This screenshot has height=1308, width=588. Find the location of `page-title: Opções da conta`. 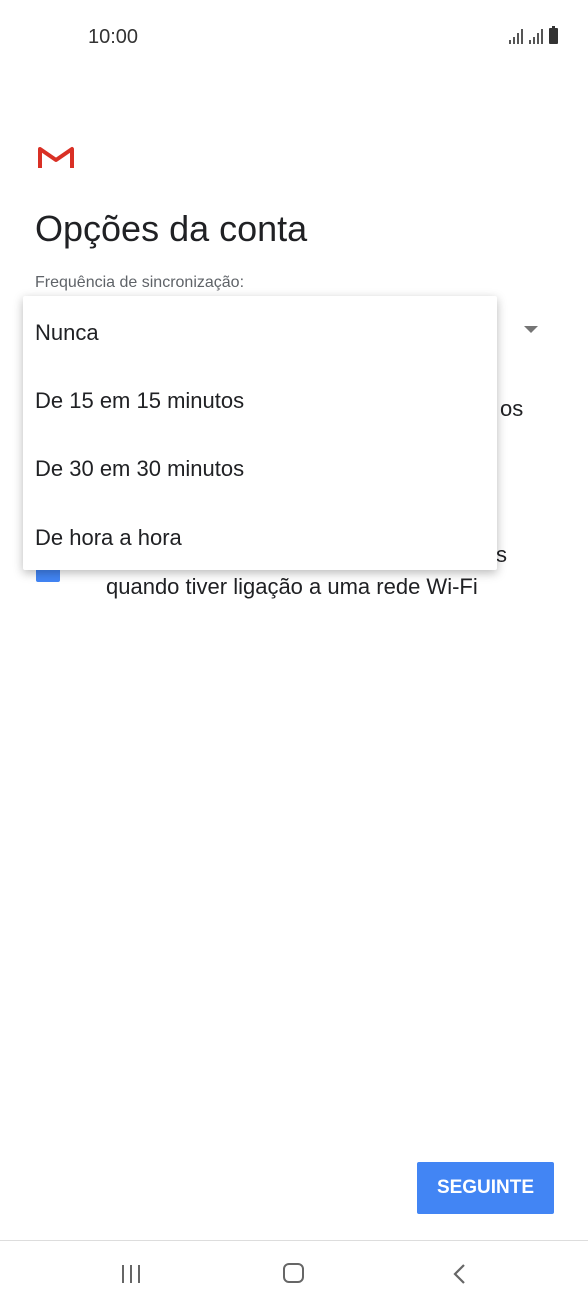

page-title: Opções da conta is located at coordinates (171, 228).